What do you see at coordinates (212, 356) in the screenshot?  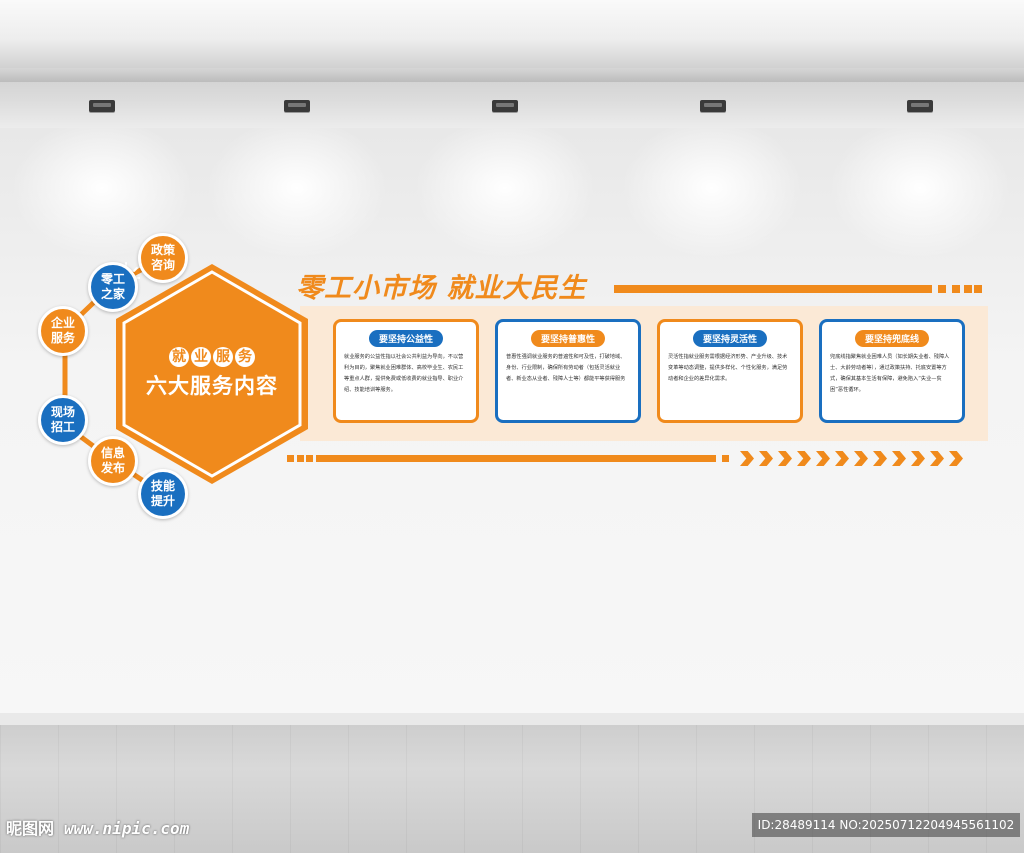 I see `hexagon-subtitle: 就业服务` at bounding box center [212, 356].